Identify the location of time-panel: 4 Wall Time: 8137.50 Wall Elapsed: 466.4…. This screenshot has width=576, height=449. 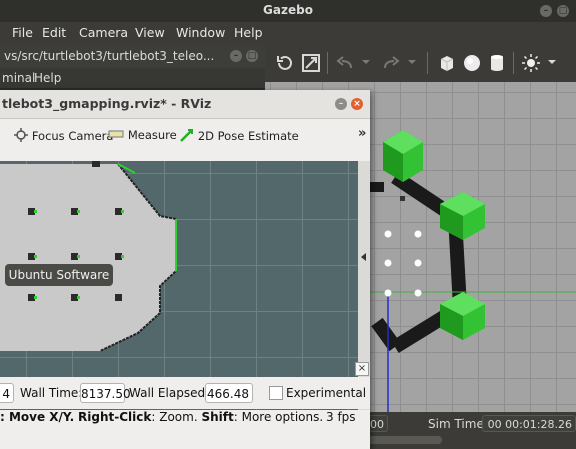
(185, 393).